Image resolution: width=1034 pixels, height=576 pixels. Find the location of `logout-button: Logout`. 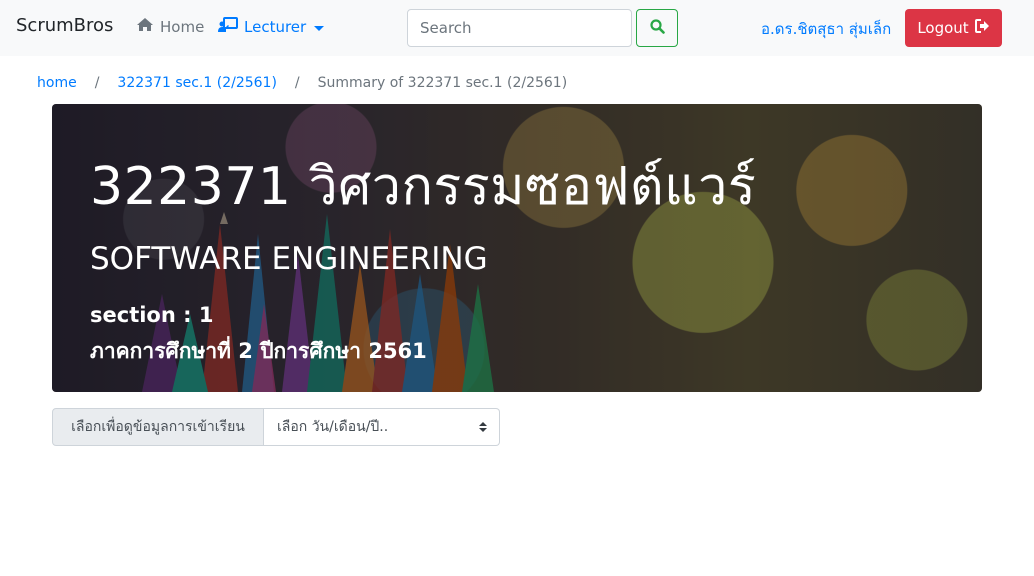

logout-button: Logout is located at coordinates (953, 28).